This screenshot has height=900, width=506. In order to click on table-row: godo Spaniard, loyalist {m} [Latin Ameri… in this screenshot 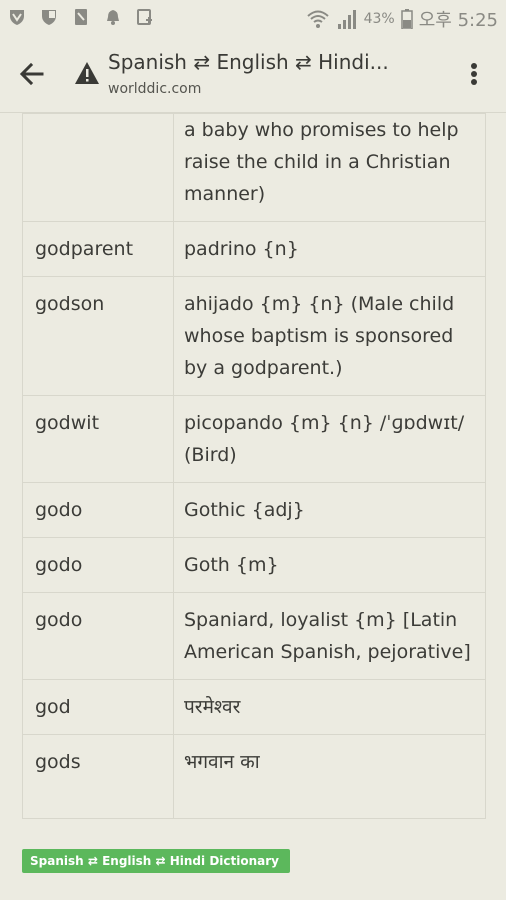, I will do `click(254, 636)`.